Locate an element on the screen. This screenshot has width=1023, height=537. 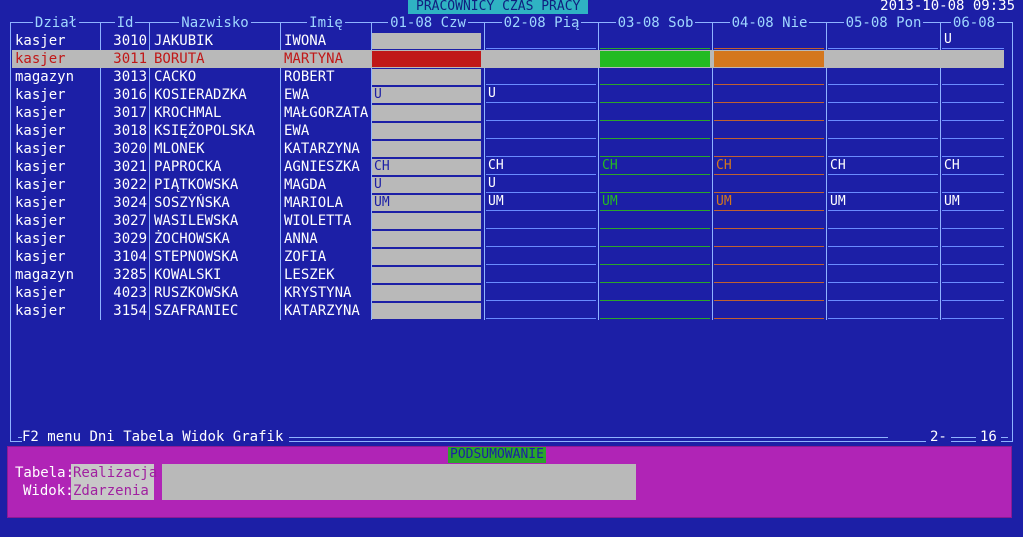
table-row: kasjer 3024 SOSZYŃSKA MARIOLA UM UM UM UM UM UM is located at coordinates (512, 203).